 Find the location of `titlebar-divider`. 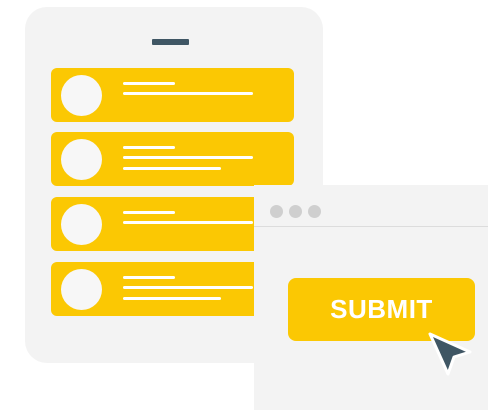

titlebar-divider is located at coordinates (371, 226).